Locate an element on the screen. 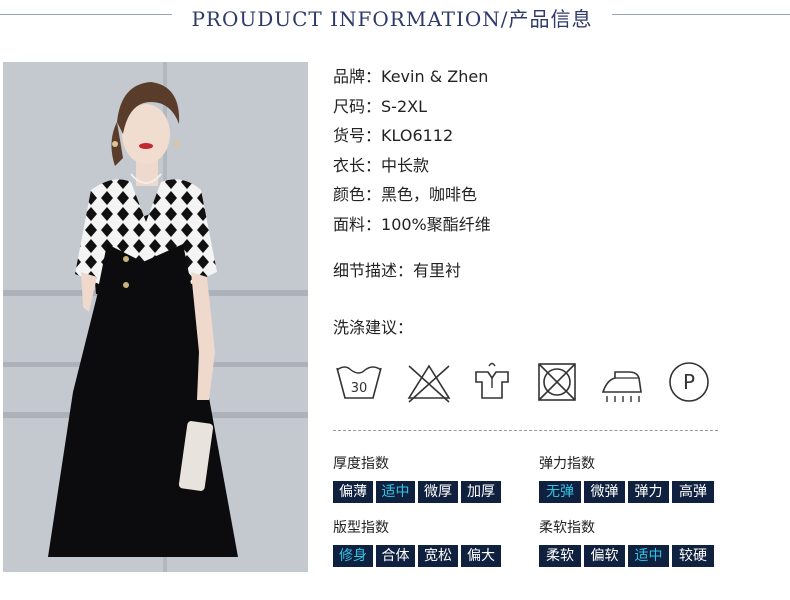  page-title: PROUDUCT INFORMATION/产品信息 is located at coordinates (392, 19).